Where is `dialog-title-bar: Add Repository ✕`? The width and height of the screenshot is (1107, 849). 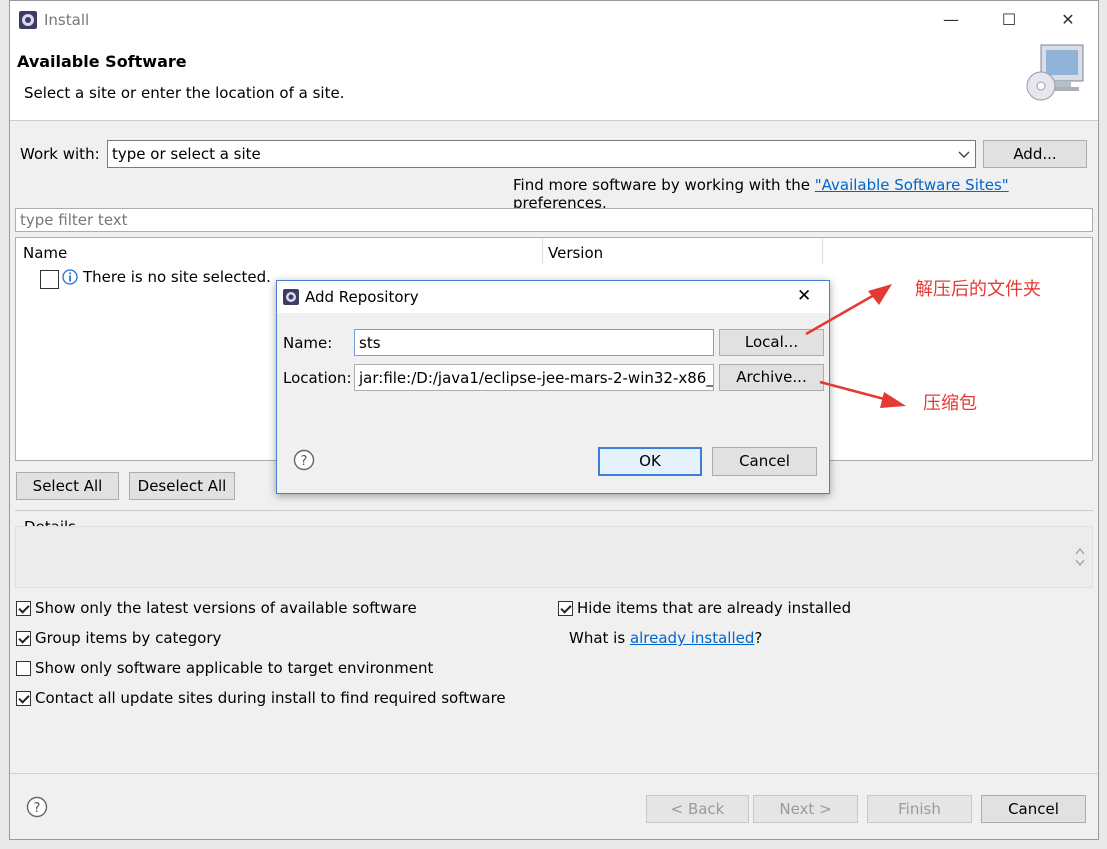
dialog-title-bar: Add Repository ✕ is located at coordinates (553, 297).